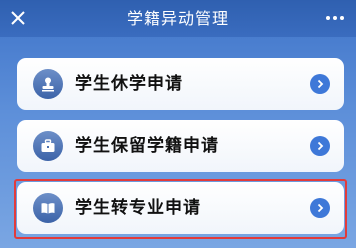  I want to click on book-icon, so click(48, 208).